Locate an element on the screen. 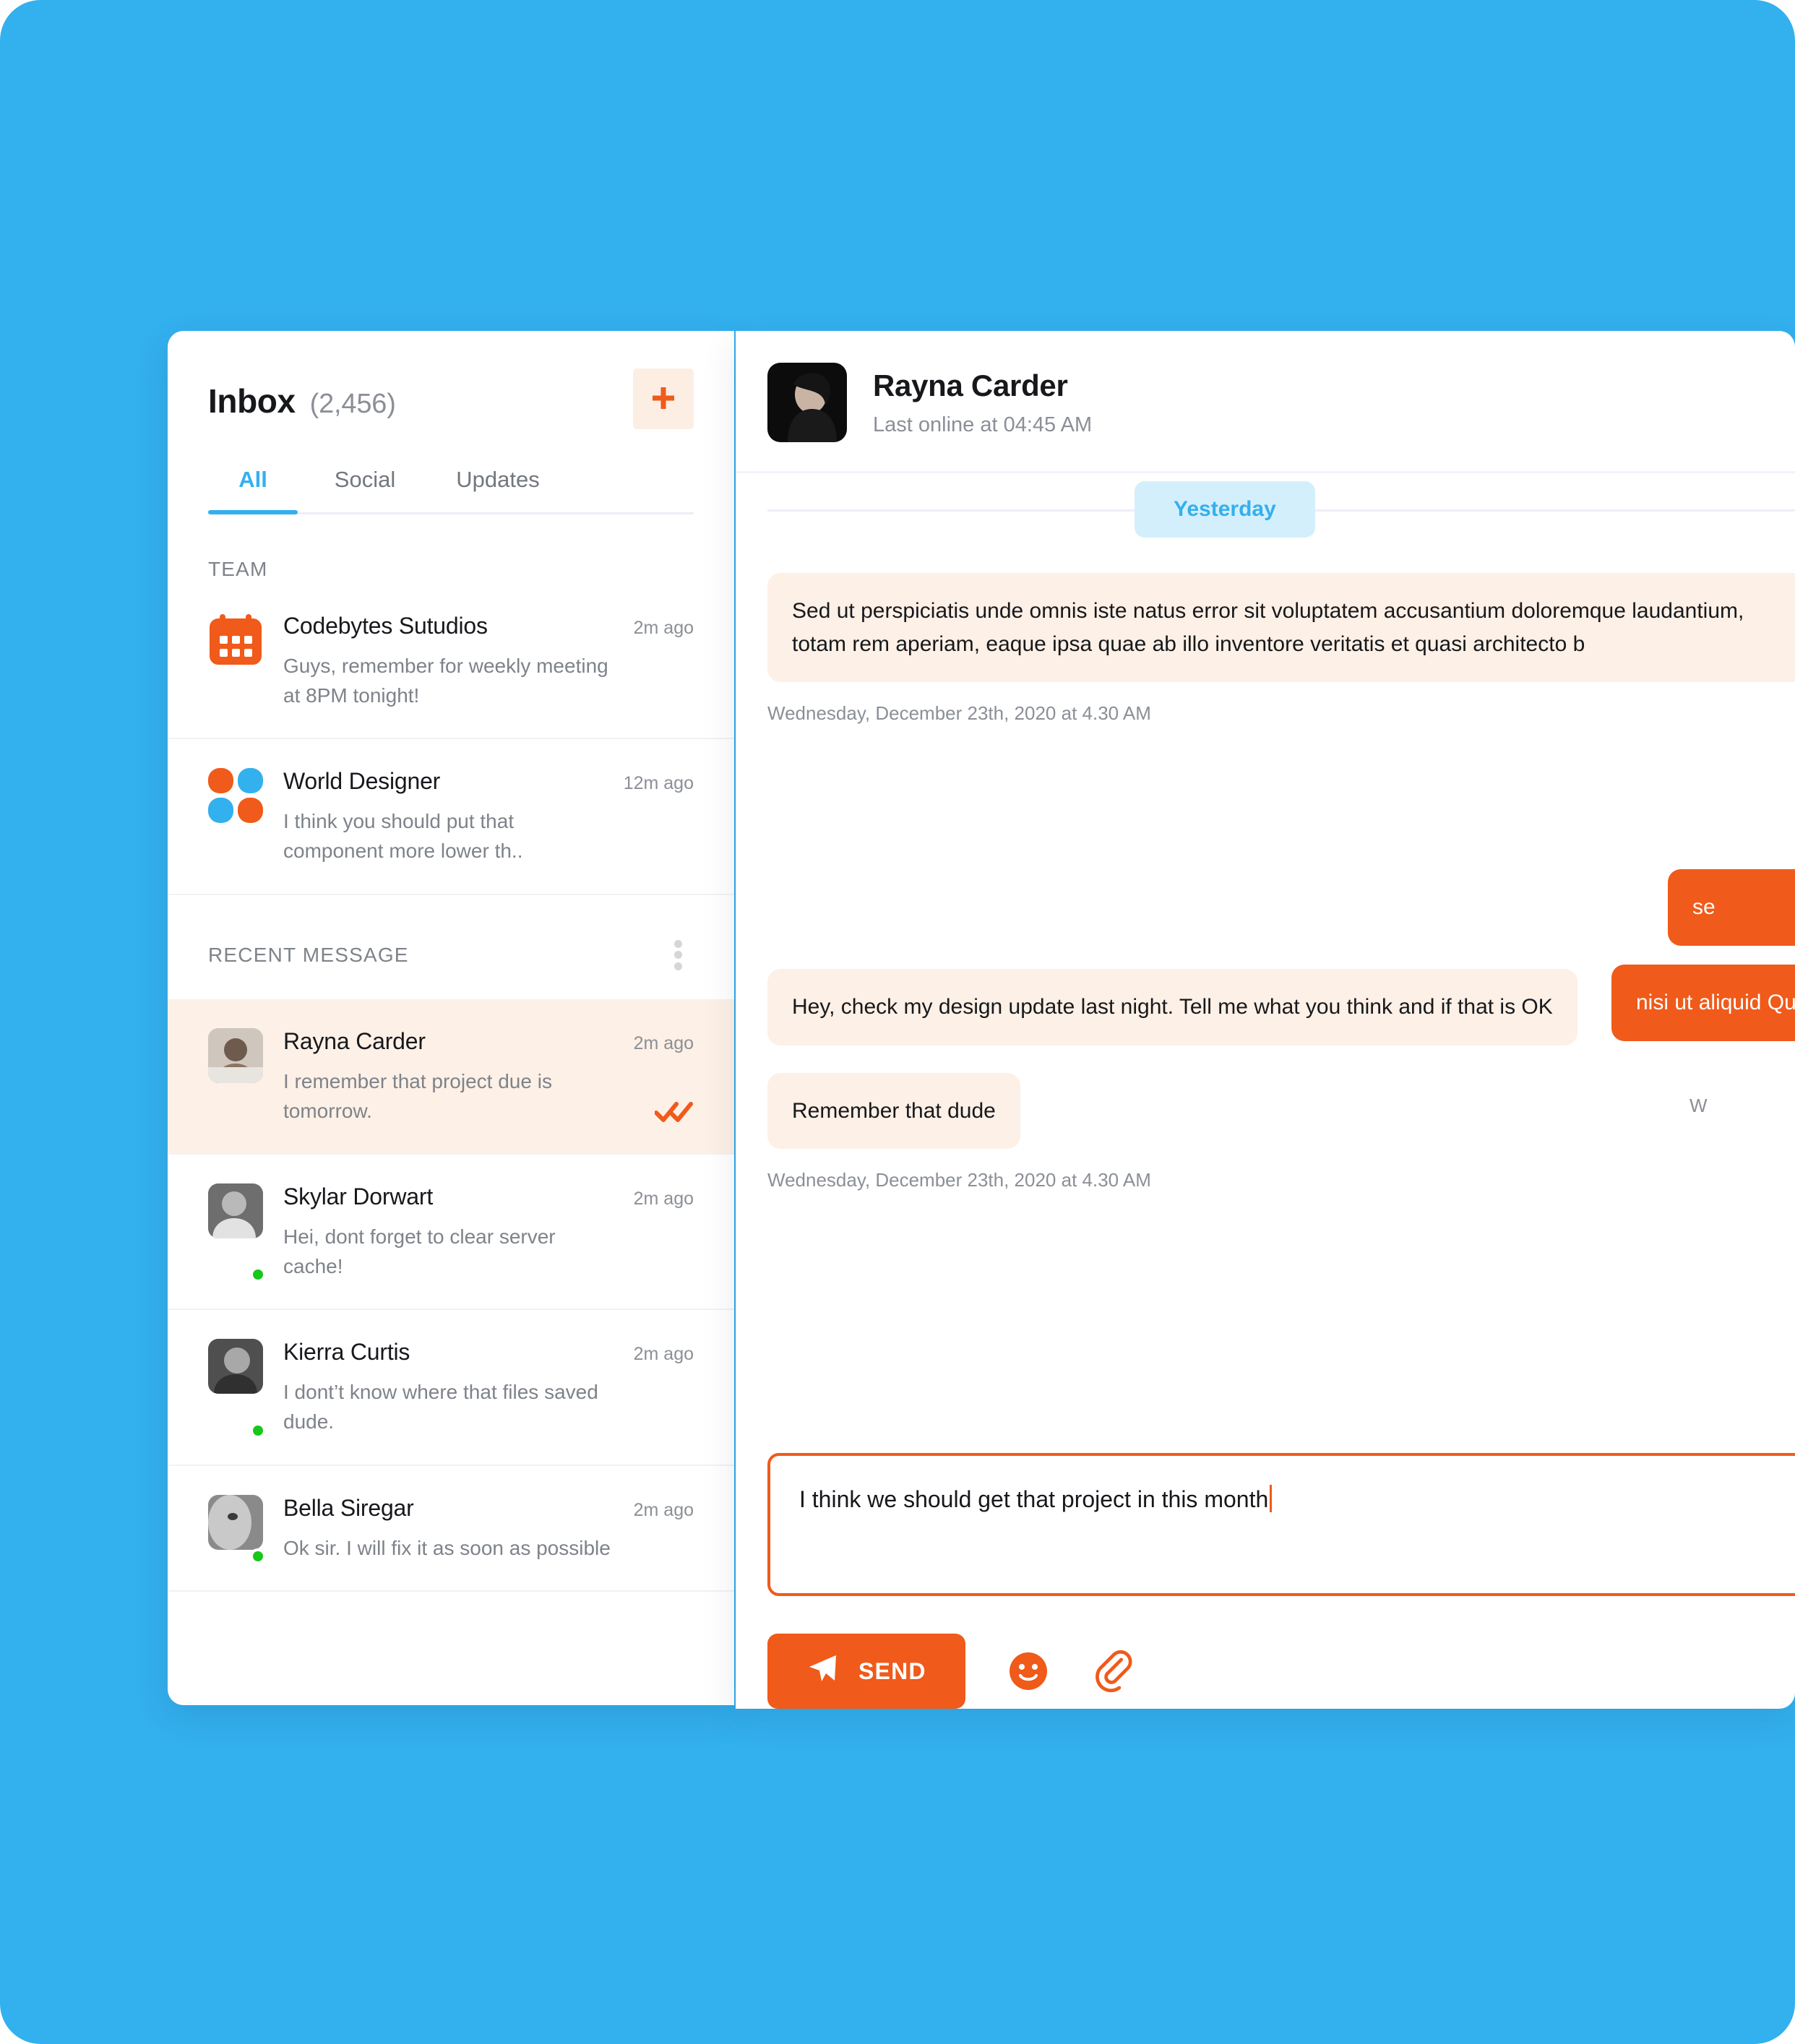  message-bubble-incoming: Remember that dude is located at coordinates (893, 1111).